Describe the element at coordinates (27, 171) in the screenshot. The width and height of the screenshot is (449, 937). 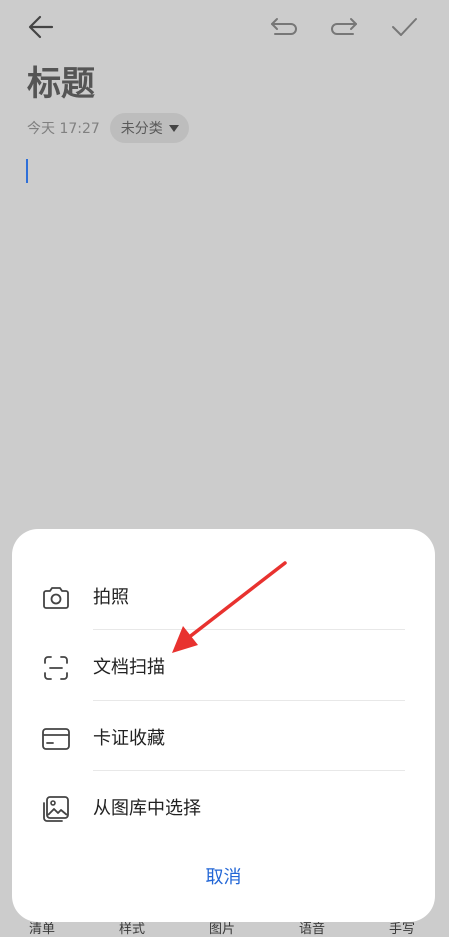
I see `text-cursor` at that location.